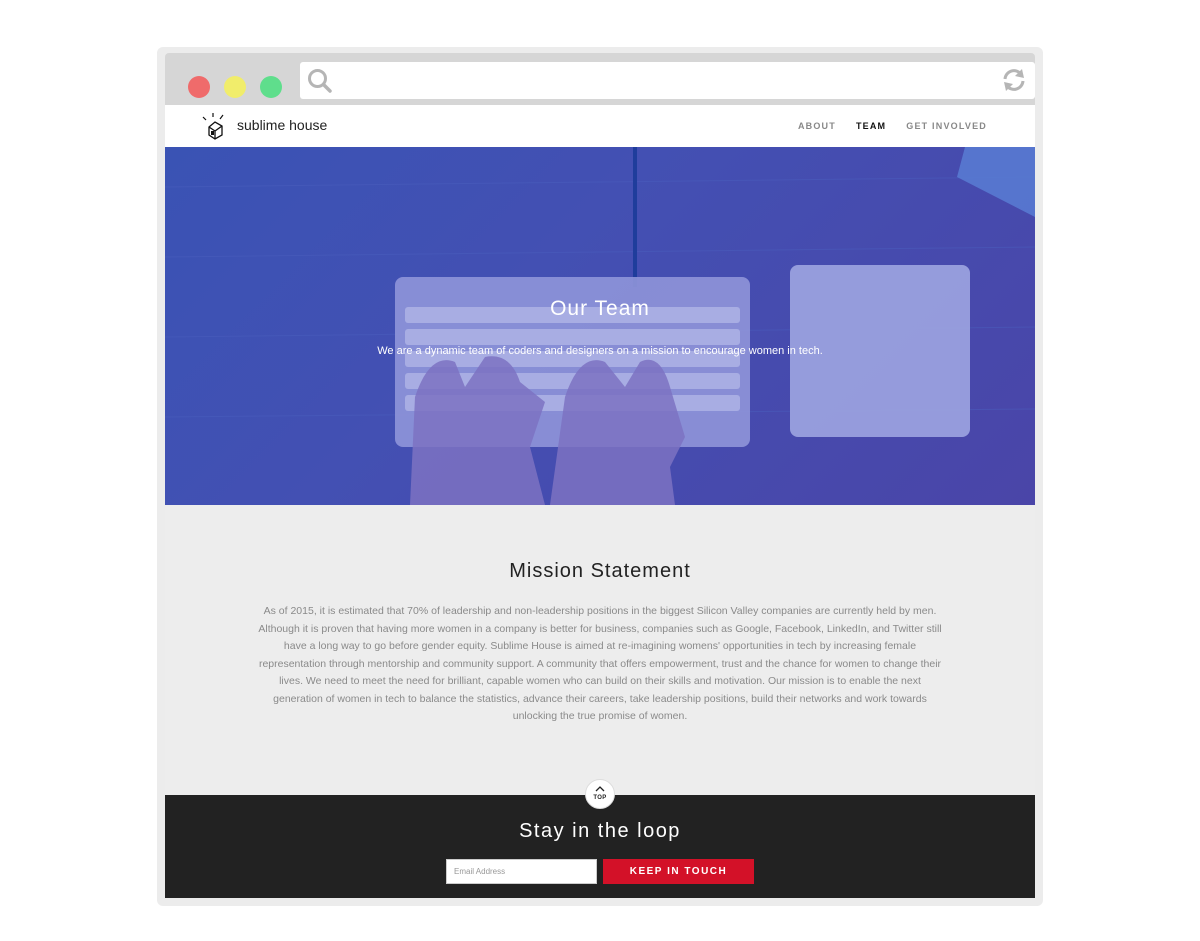  What do you see at coordinates (600, 308) in the screenshot?
I see `hero-title: Our Team` at bounding box center [600, 308].